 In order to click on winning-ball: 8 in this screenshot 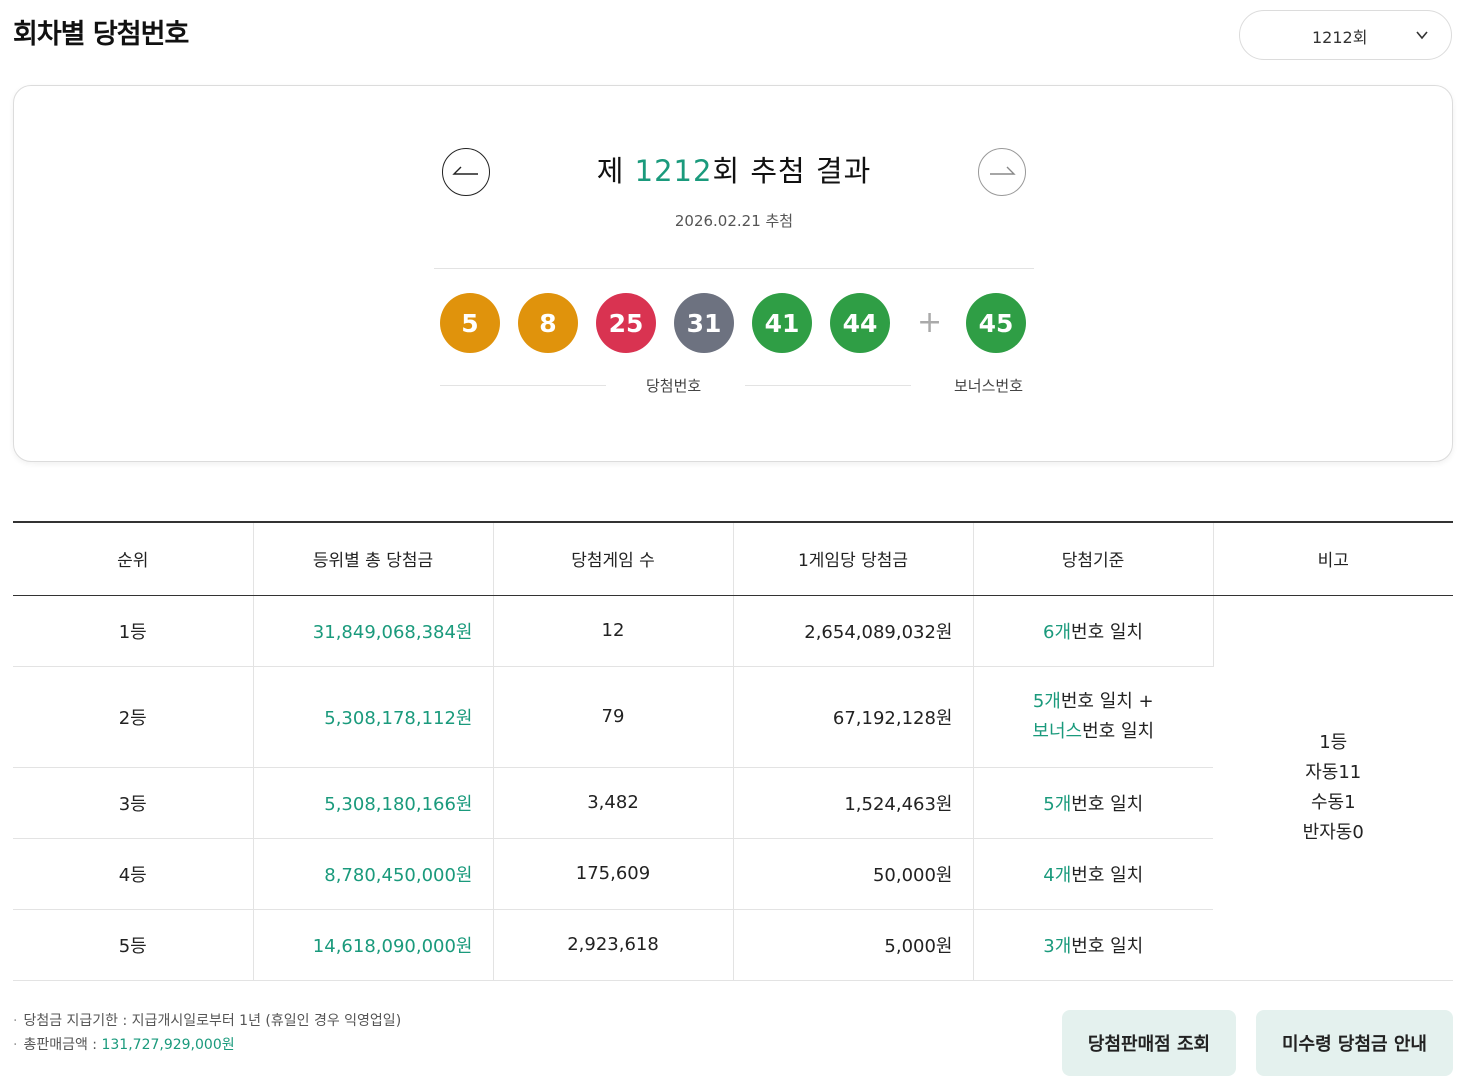, I will do `click(548, 323)`.